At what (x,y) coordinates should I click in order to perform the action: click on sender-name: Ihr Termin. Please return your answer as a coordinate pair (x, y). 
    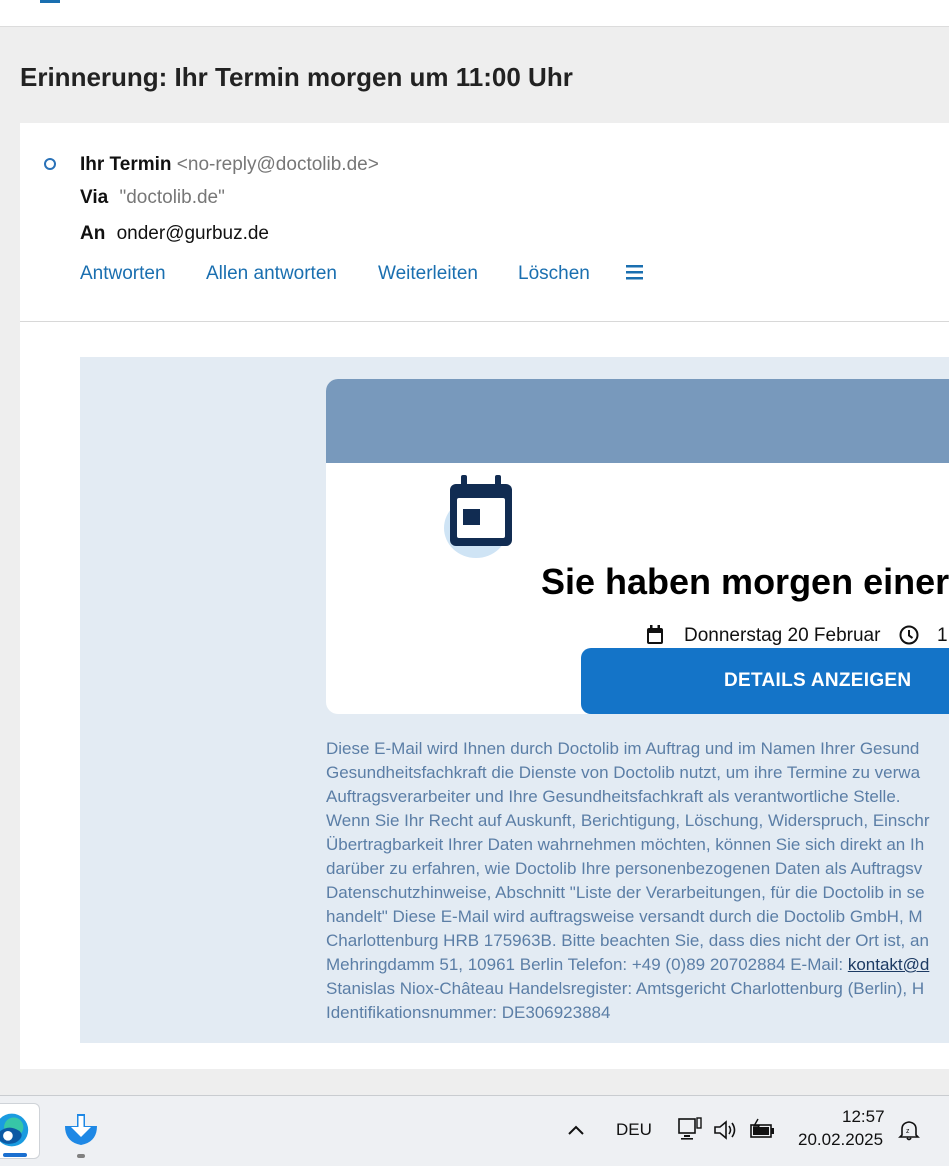
    Looking at the image, I should click on (126, 164).